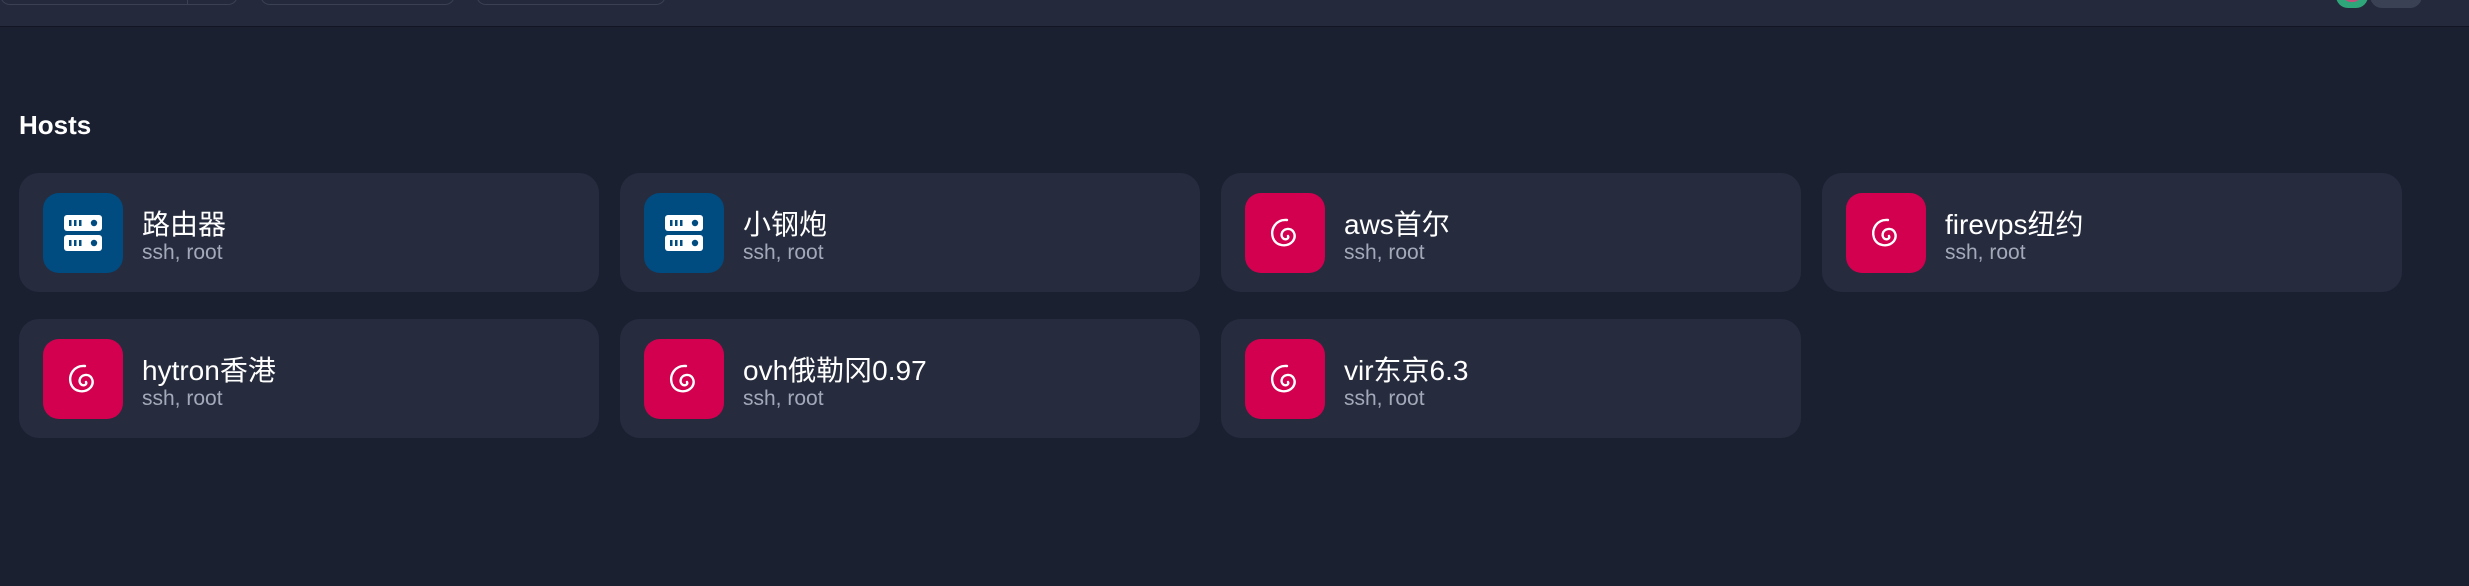 The image size is (2469, 586). I want to click on host-card: 路由器 ssh, root, so click(309, 232).